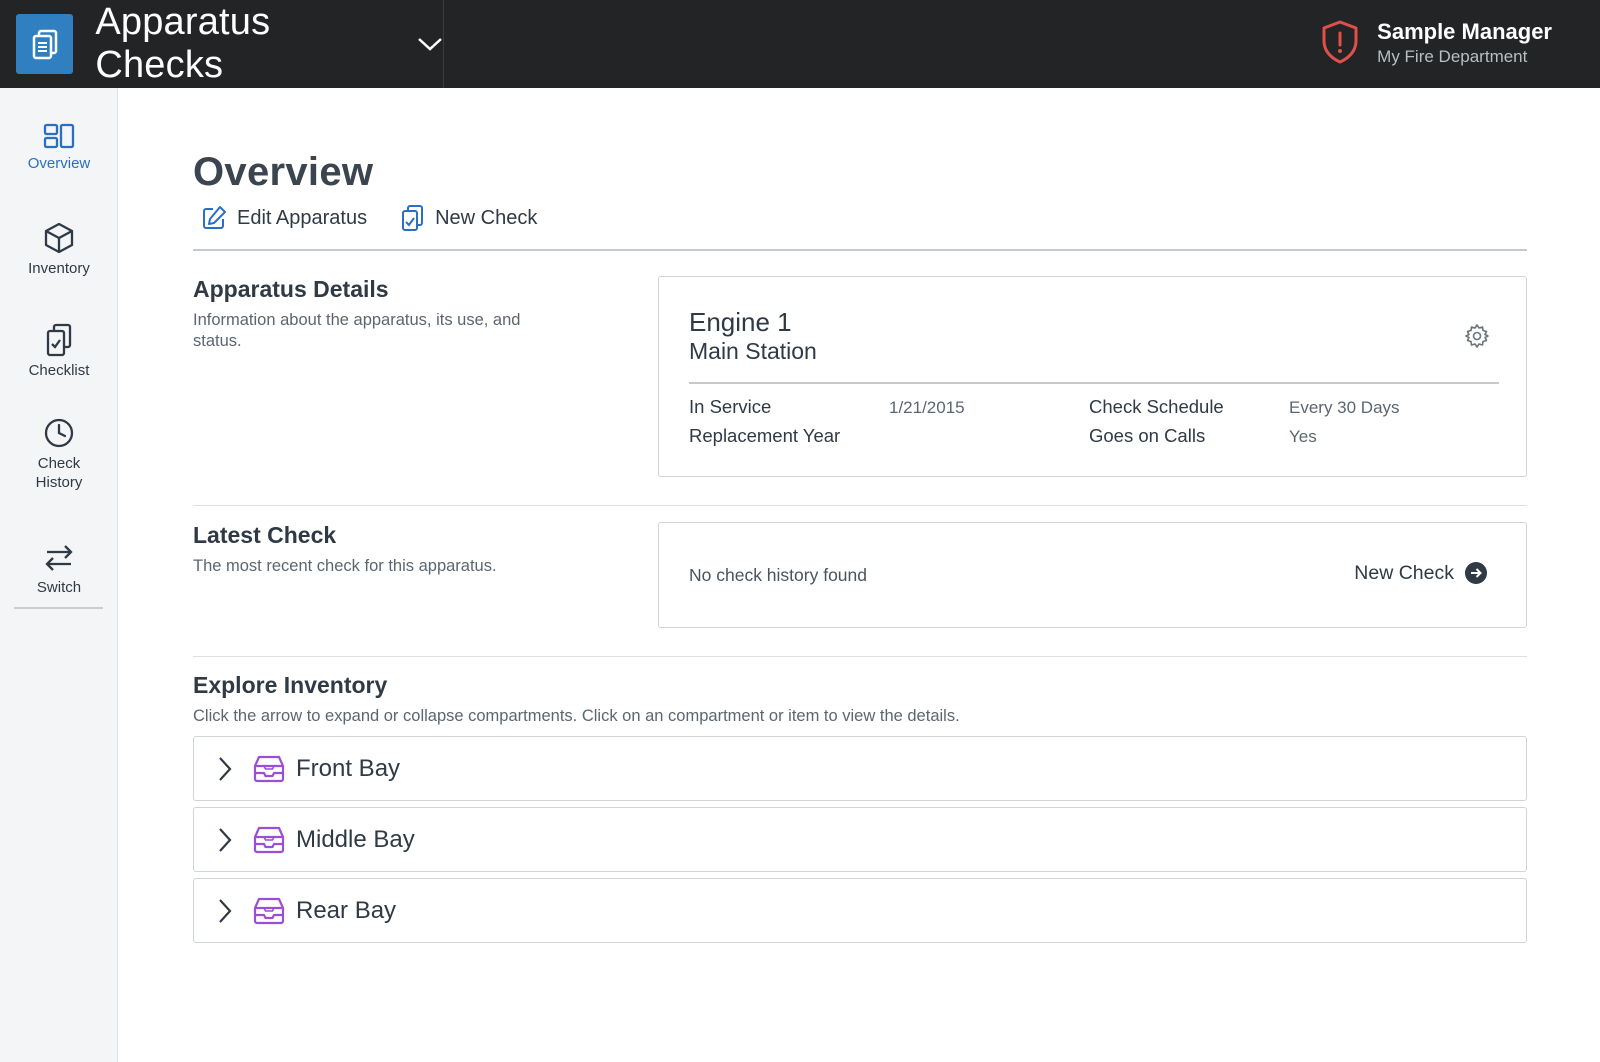  I want to click on chevron-down-icon, so click(430, 44).